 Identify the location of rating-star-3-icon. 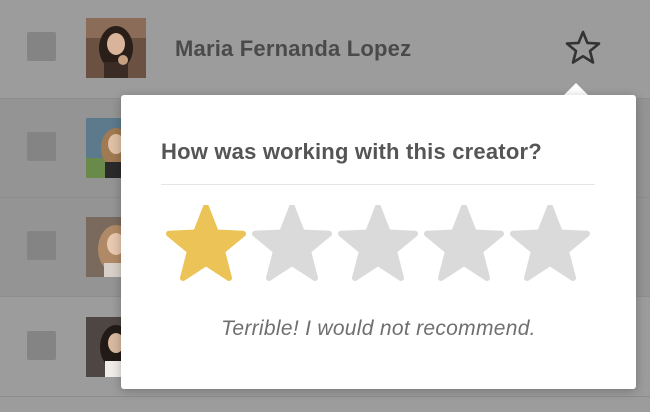
(378, 246).